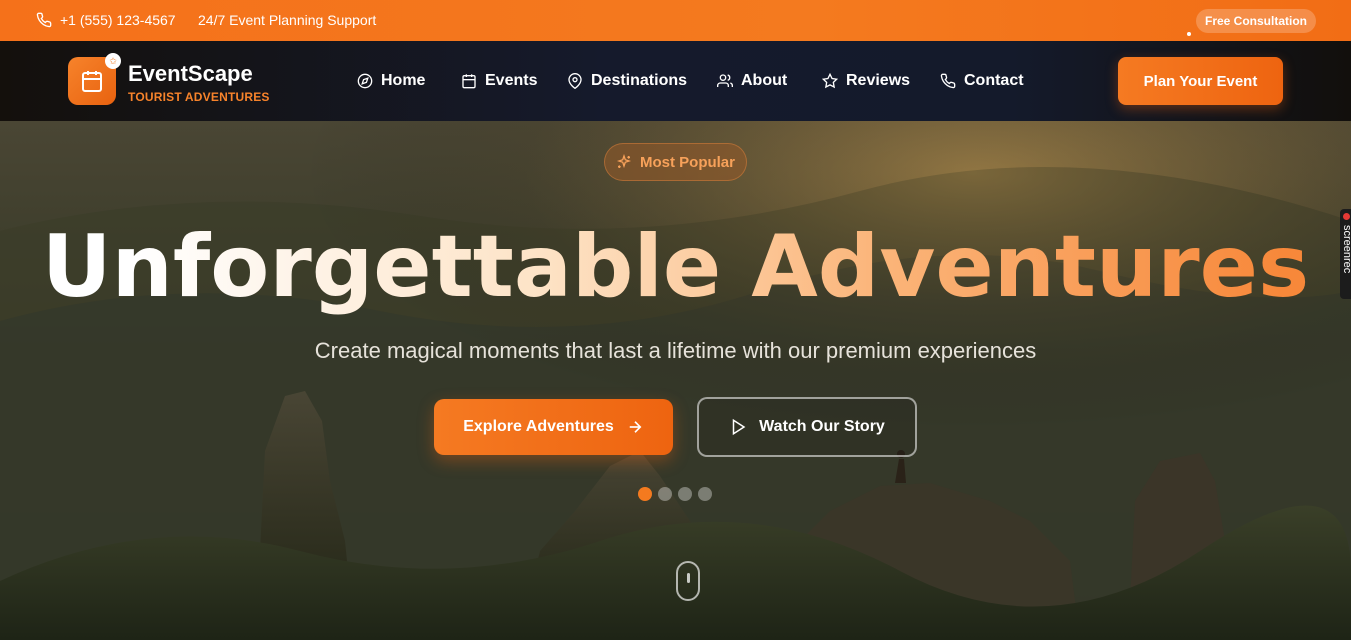 This screenshot has height=640, width=1351. I want to click on nav-item-about: About, so click(752, 81).